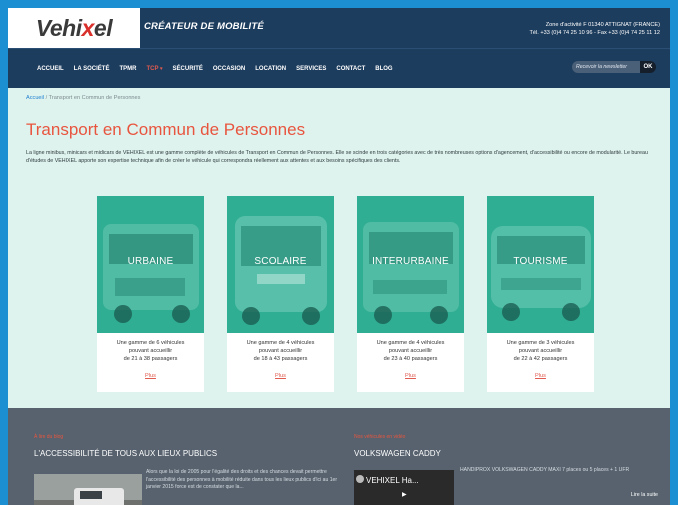 The width and height of the screenshot is (678, 505). Describe the element at coordinates (311, 69) in the screenshot. I see `nav-item-services: SERVICES` at that location.